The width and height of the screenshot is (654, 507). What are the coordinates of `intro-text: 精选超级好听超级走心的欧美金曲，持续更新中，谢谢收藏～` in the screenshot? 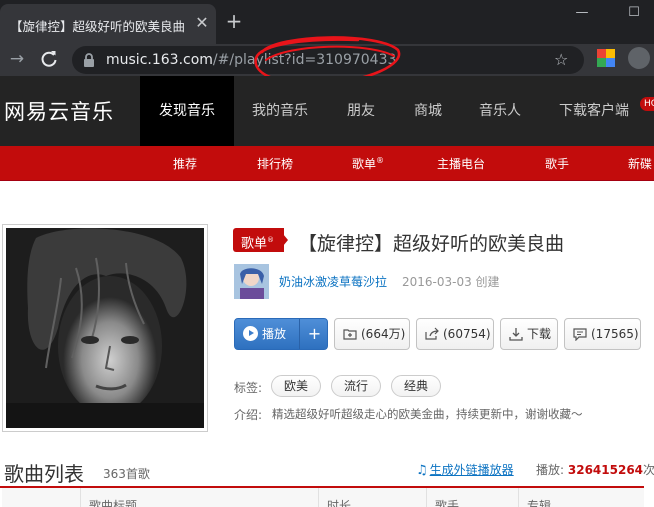 It's located at (427, 414).